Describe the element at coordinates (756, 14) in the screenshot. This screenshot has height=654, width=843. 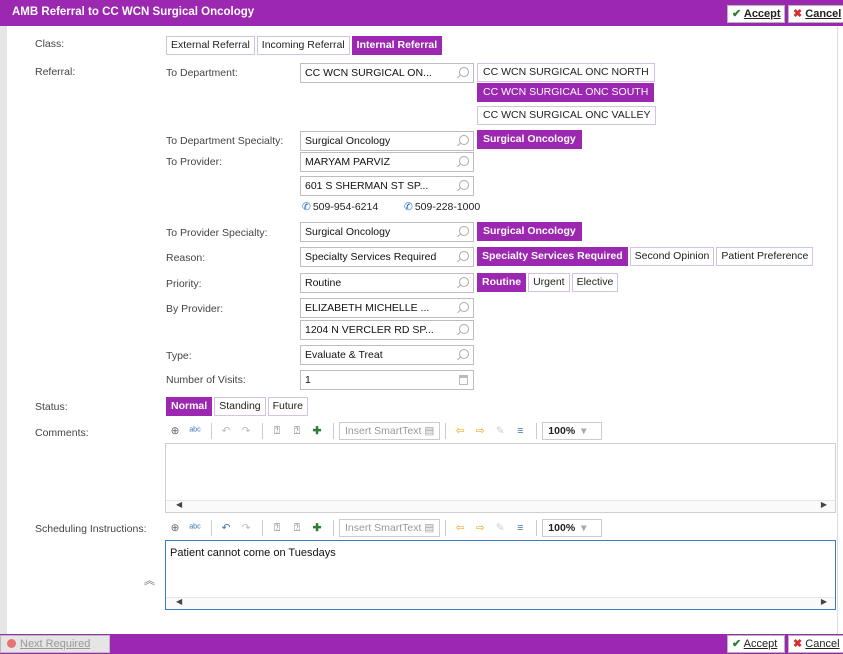
I see `accept-button: ✔ Accept` at that location.